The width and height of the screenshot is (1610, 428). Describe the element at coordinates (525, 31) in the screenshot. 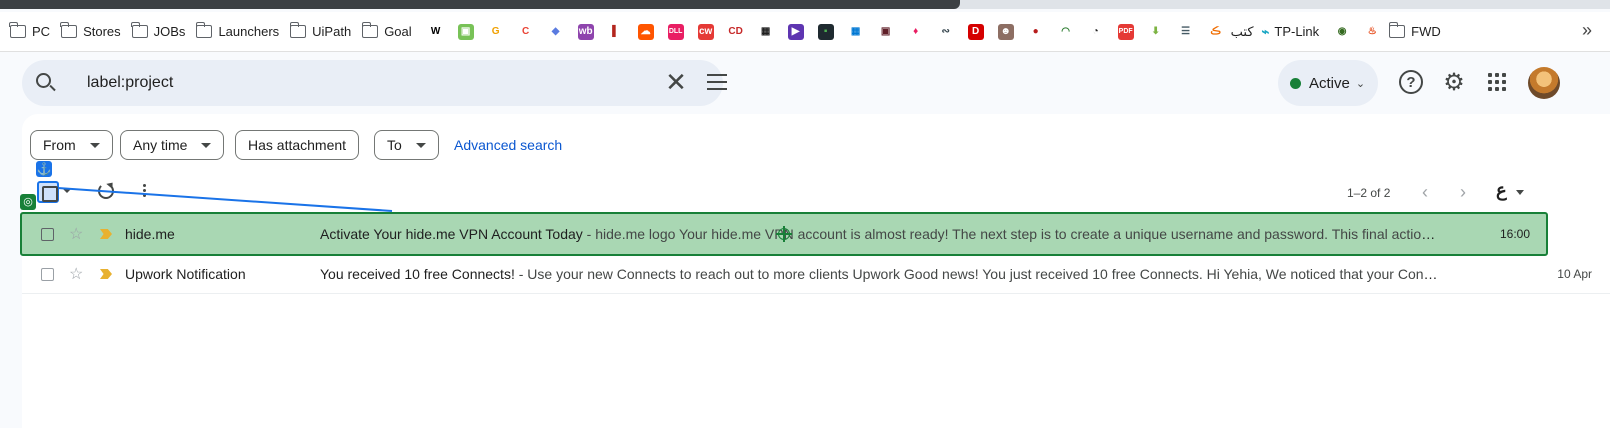

I see `grammarly-icon: C` at that location.